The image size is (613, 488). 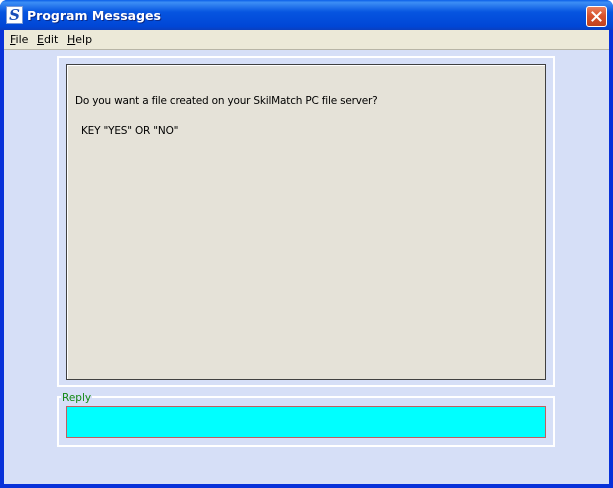 What do you see at coordinates (130, 131) in the screenshot?
I see `message-line-instruction: KEY "YES" OR "NO"` at bounding box center [130, 131].